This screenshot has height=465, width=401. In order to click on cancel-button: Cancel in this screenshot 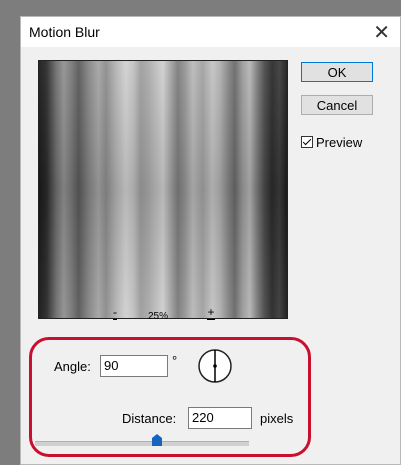, I will do `click(337, 105)`.